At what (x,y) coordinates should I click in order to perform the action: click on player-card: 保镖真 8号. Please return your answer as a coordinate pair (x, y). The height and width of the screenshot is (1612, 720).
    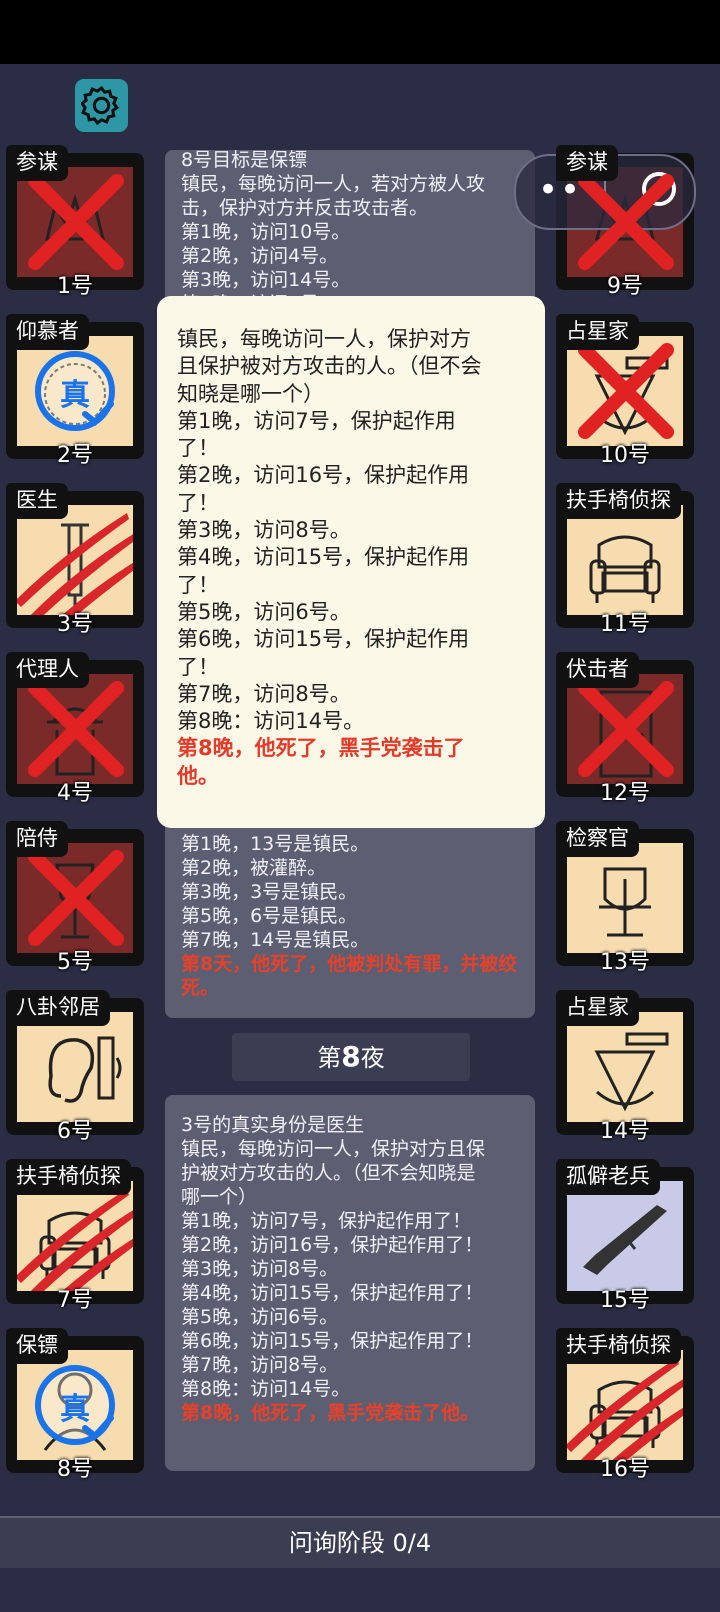
    Looking at the image, I should click on (75, 1405).